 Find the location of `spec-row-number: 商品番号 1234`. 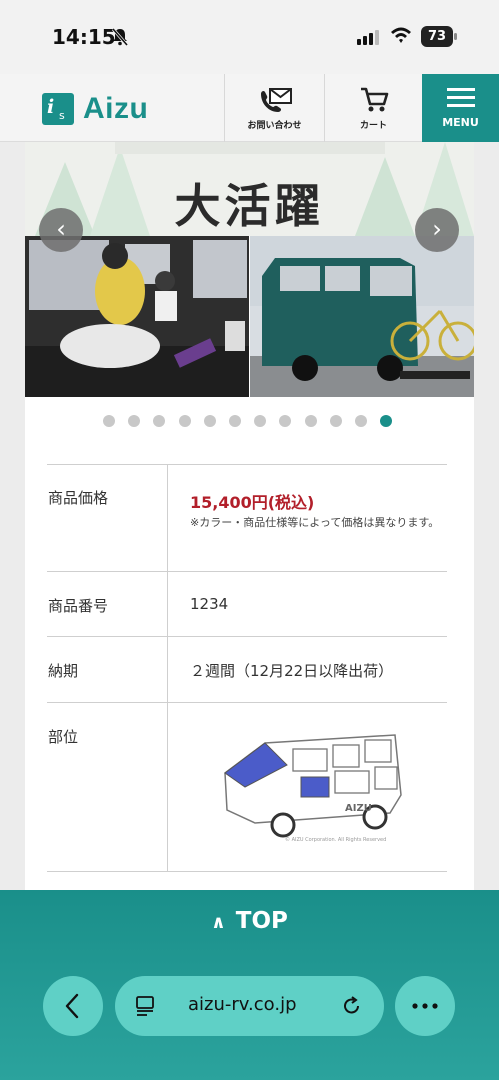

spec-row-number: 商品番号 1234 is located at coordinates (247, 603).